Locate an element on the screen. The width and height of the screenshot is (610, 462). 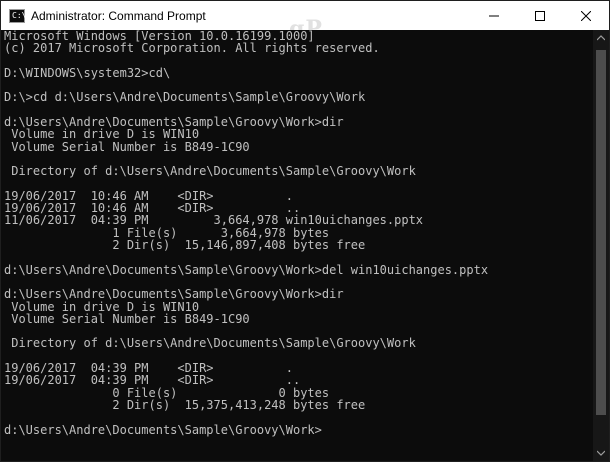
cmd-icon: C:\ is located at coordinates (18, 15).